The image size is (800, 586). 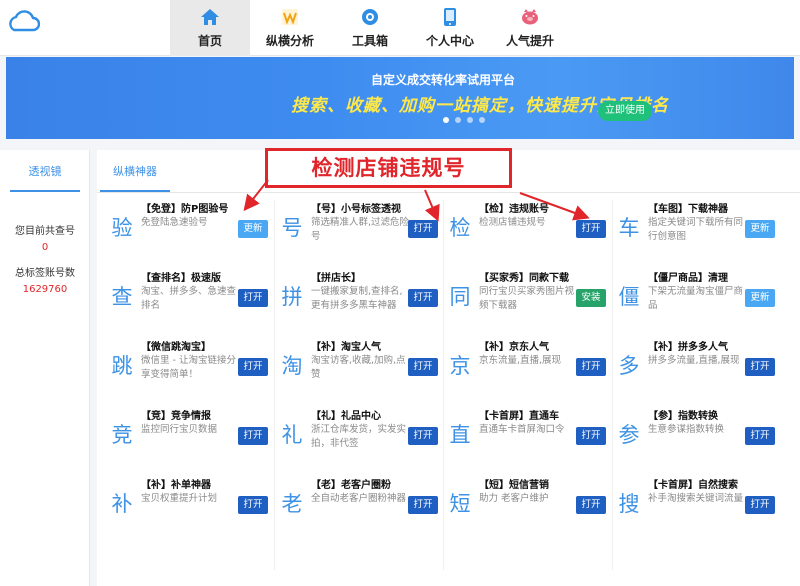 I want to click on tool-card: 僵【僵尸商品】清理 下架无流量淘宝僵尸商品 更新, so click(x=699, y=305).